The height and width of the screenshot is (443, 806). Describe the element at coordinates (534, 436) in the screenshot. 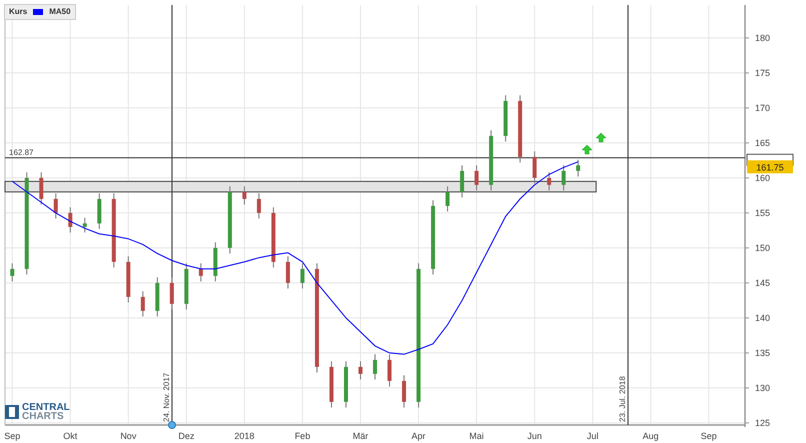

I see `axis-tick-label: Jun` at that location.